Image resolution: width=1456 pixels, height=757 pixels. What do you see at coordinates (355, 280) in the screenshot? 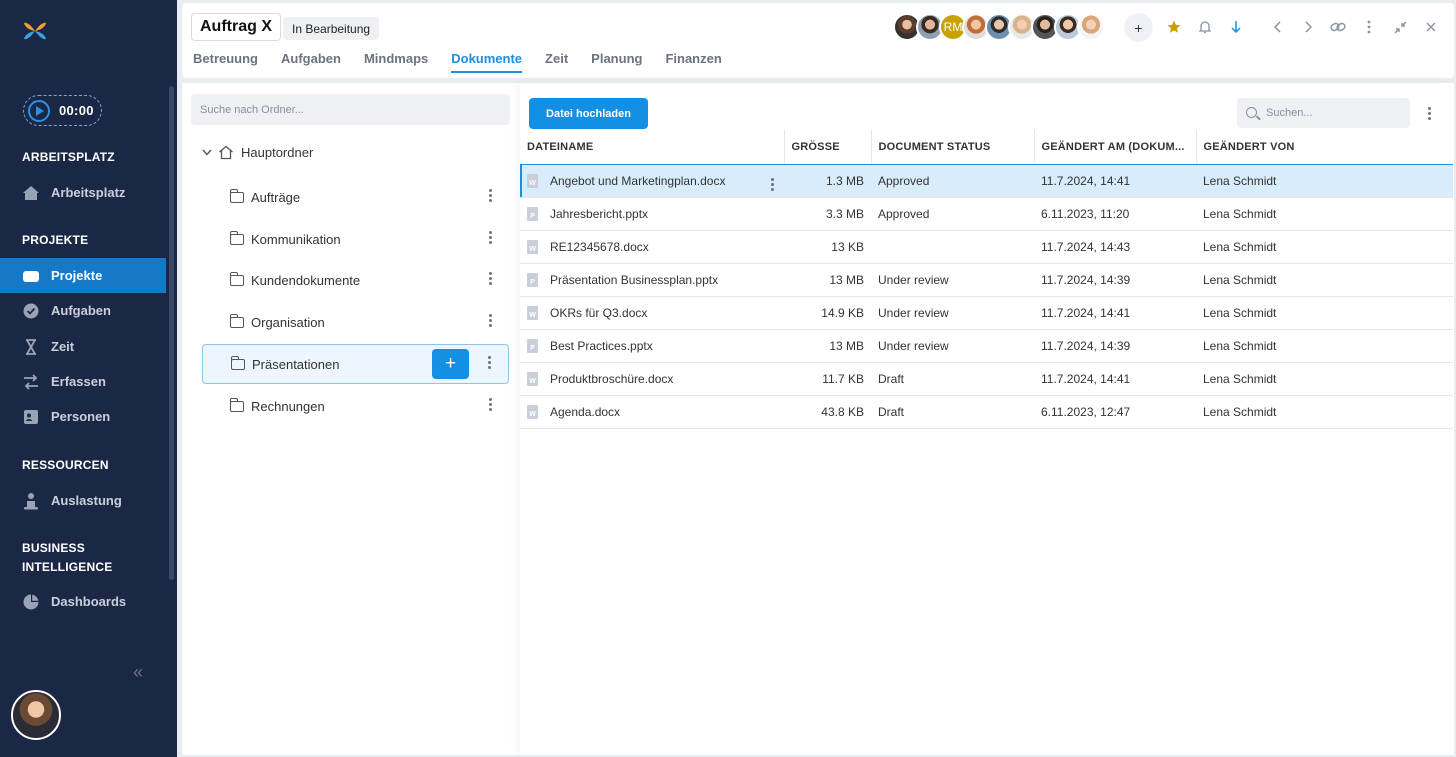
I see `folder-item-kundendokumente: Kundendokumente` at bounding box center [355, 280].